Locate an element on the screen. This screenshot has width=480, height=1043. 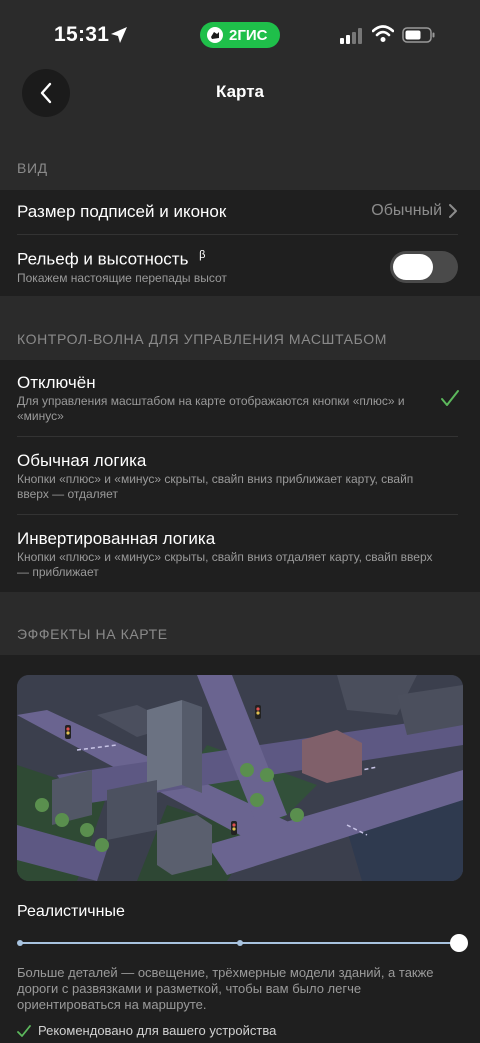
wifi-icon is located at coordinates (383, 33).